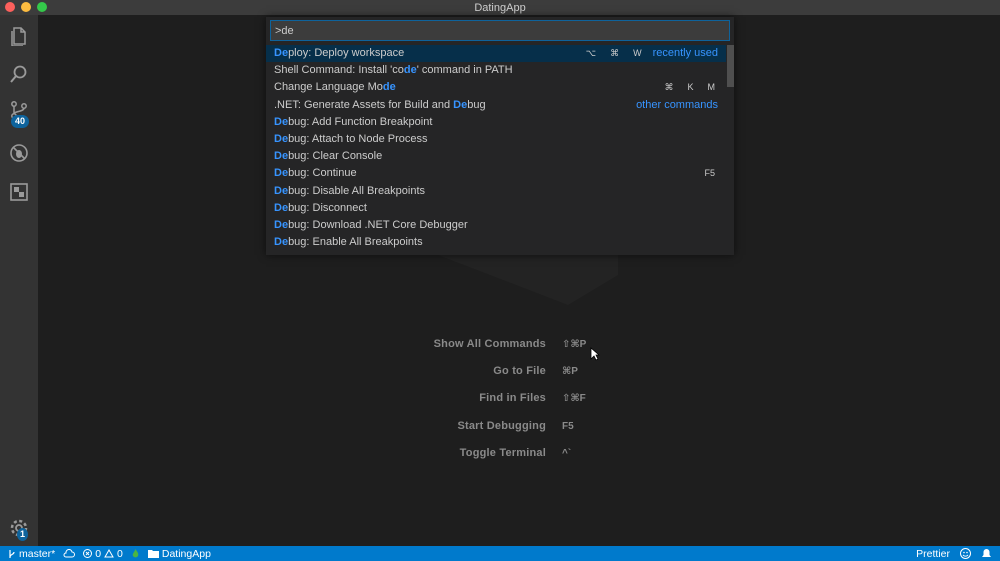  What do you see at coordinates (933, 554) in the screenshot?
I see `prettier-button: Prettier` at bounding box center [933, 554].